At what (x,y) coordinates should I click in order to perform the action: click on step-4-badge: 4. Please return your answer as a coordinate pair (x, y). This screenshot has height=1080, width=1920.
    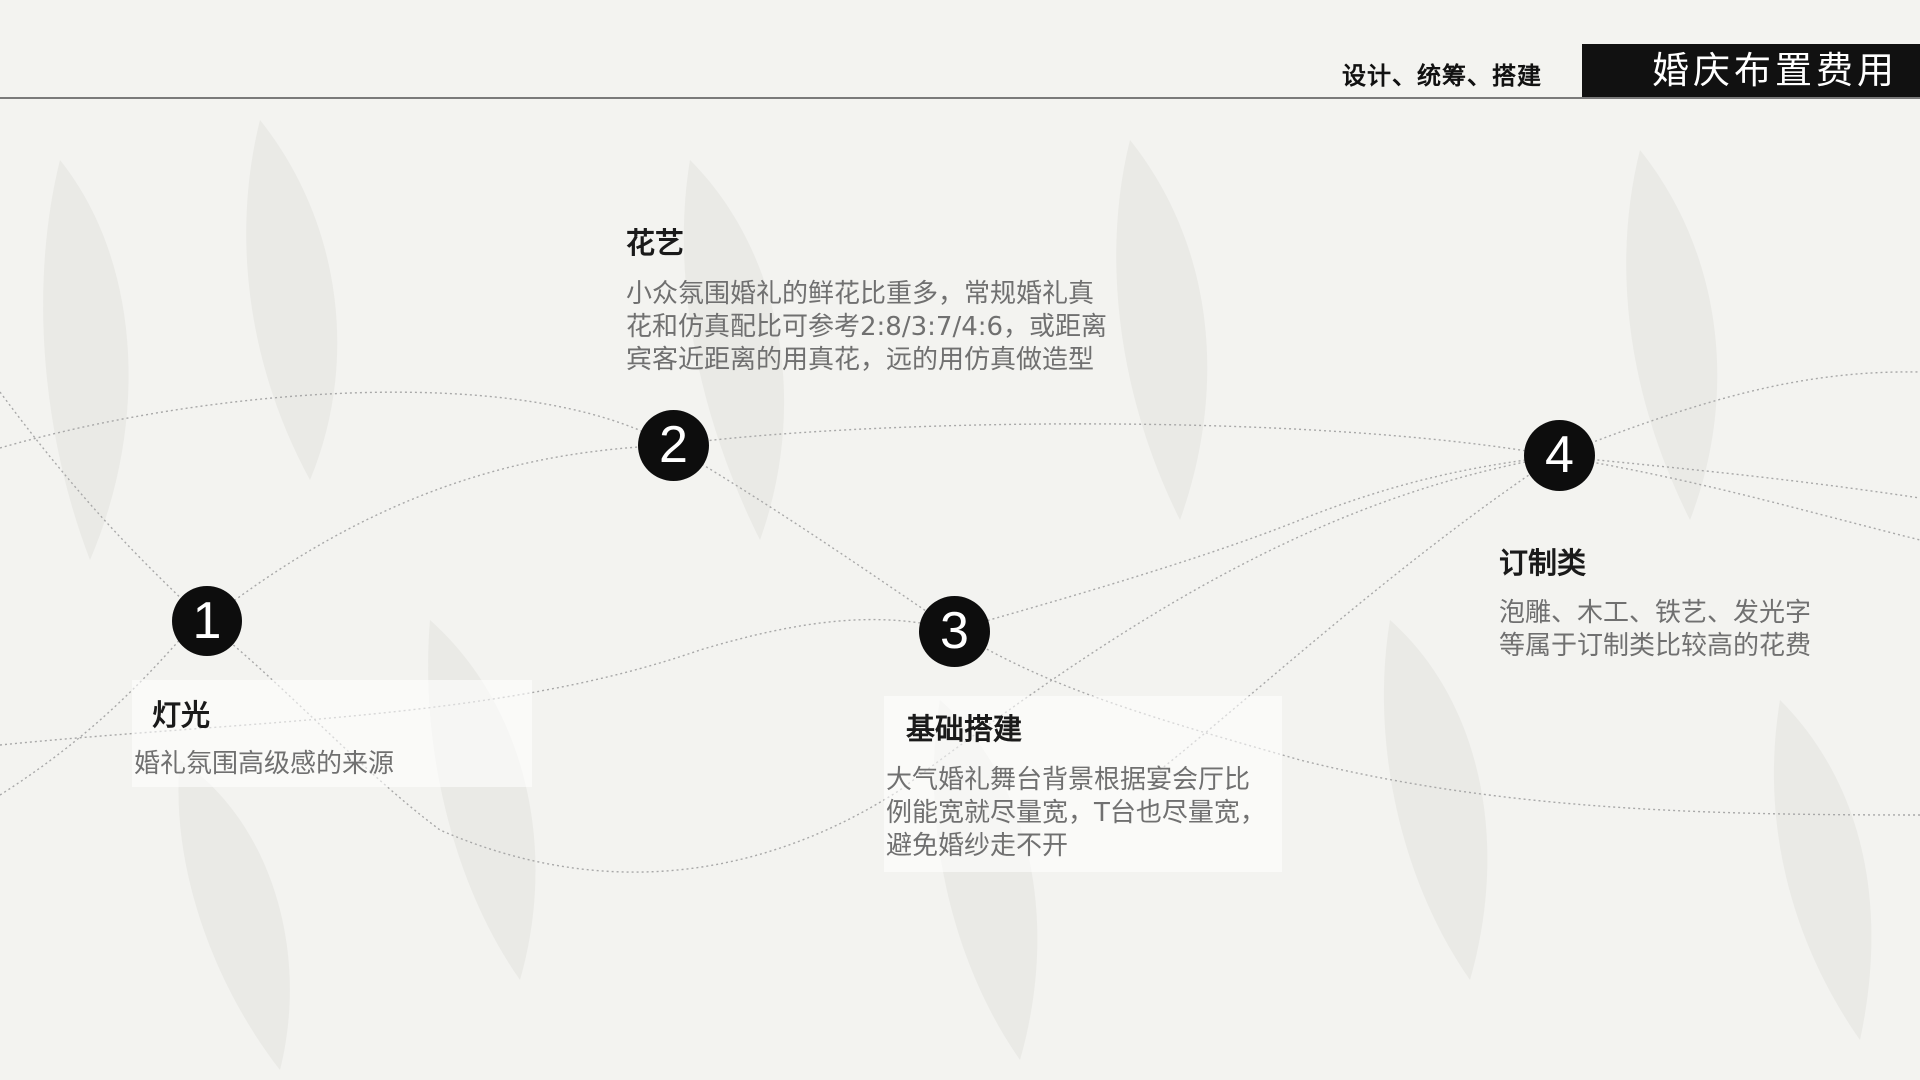
    Looking at the image, I should click on (1559, 455).